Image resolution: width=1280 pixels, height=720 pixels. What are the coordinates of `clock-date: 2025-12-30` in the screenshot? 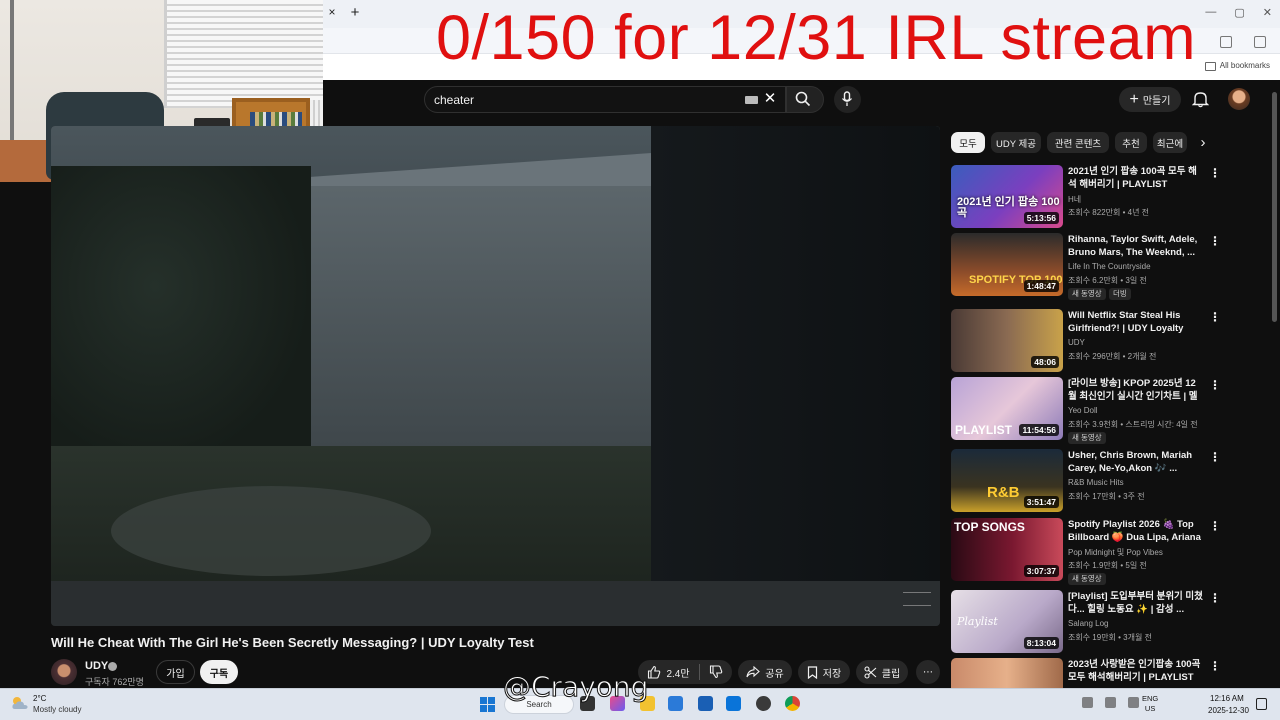 It's located at (1228, 710).